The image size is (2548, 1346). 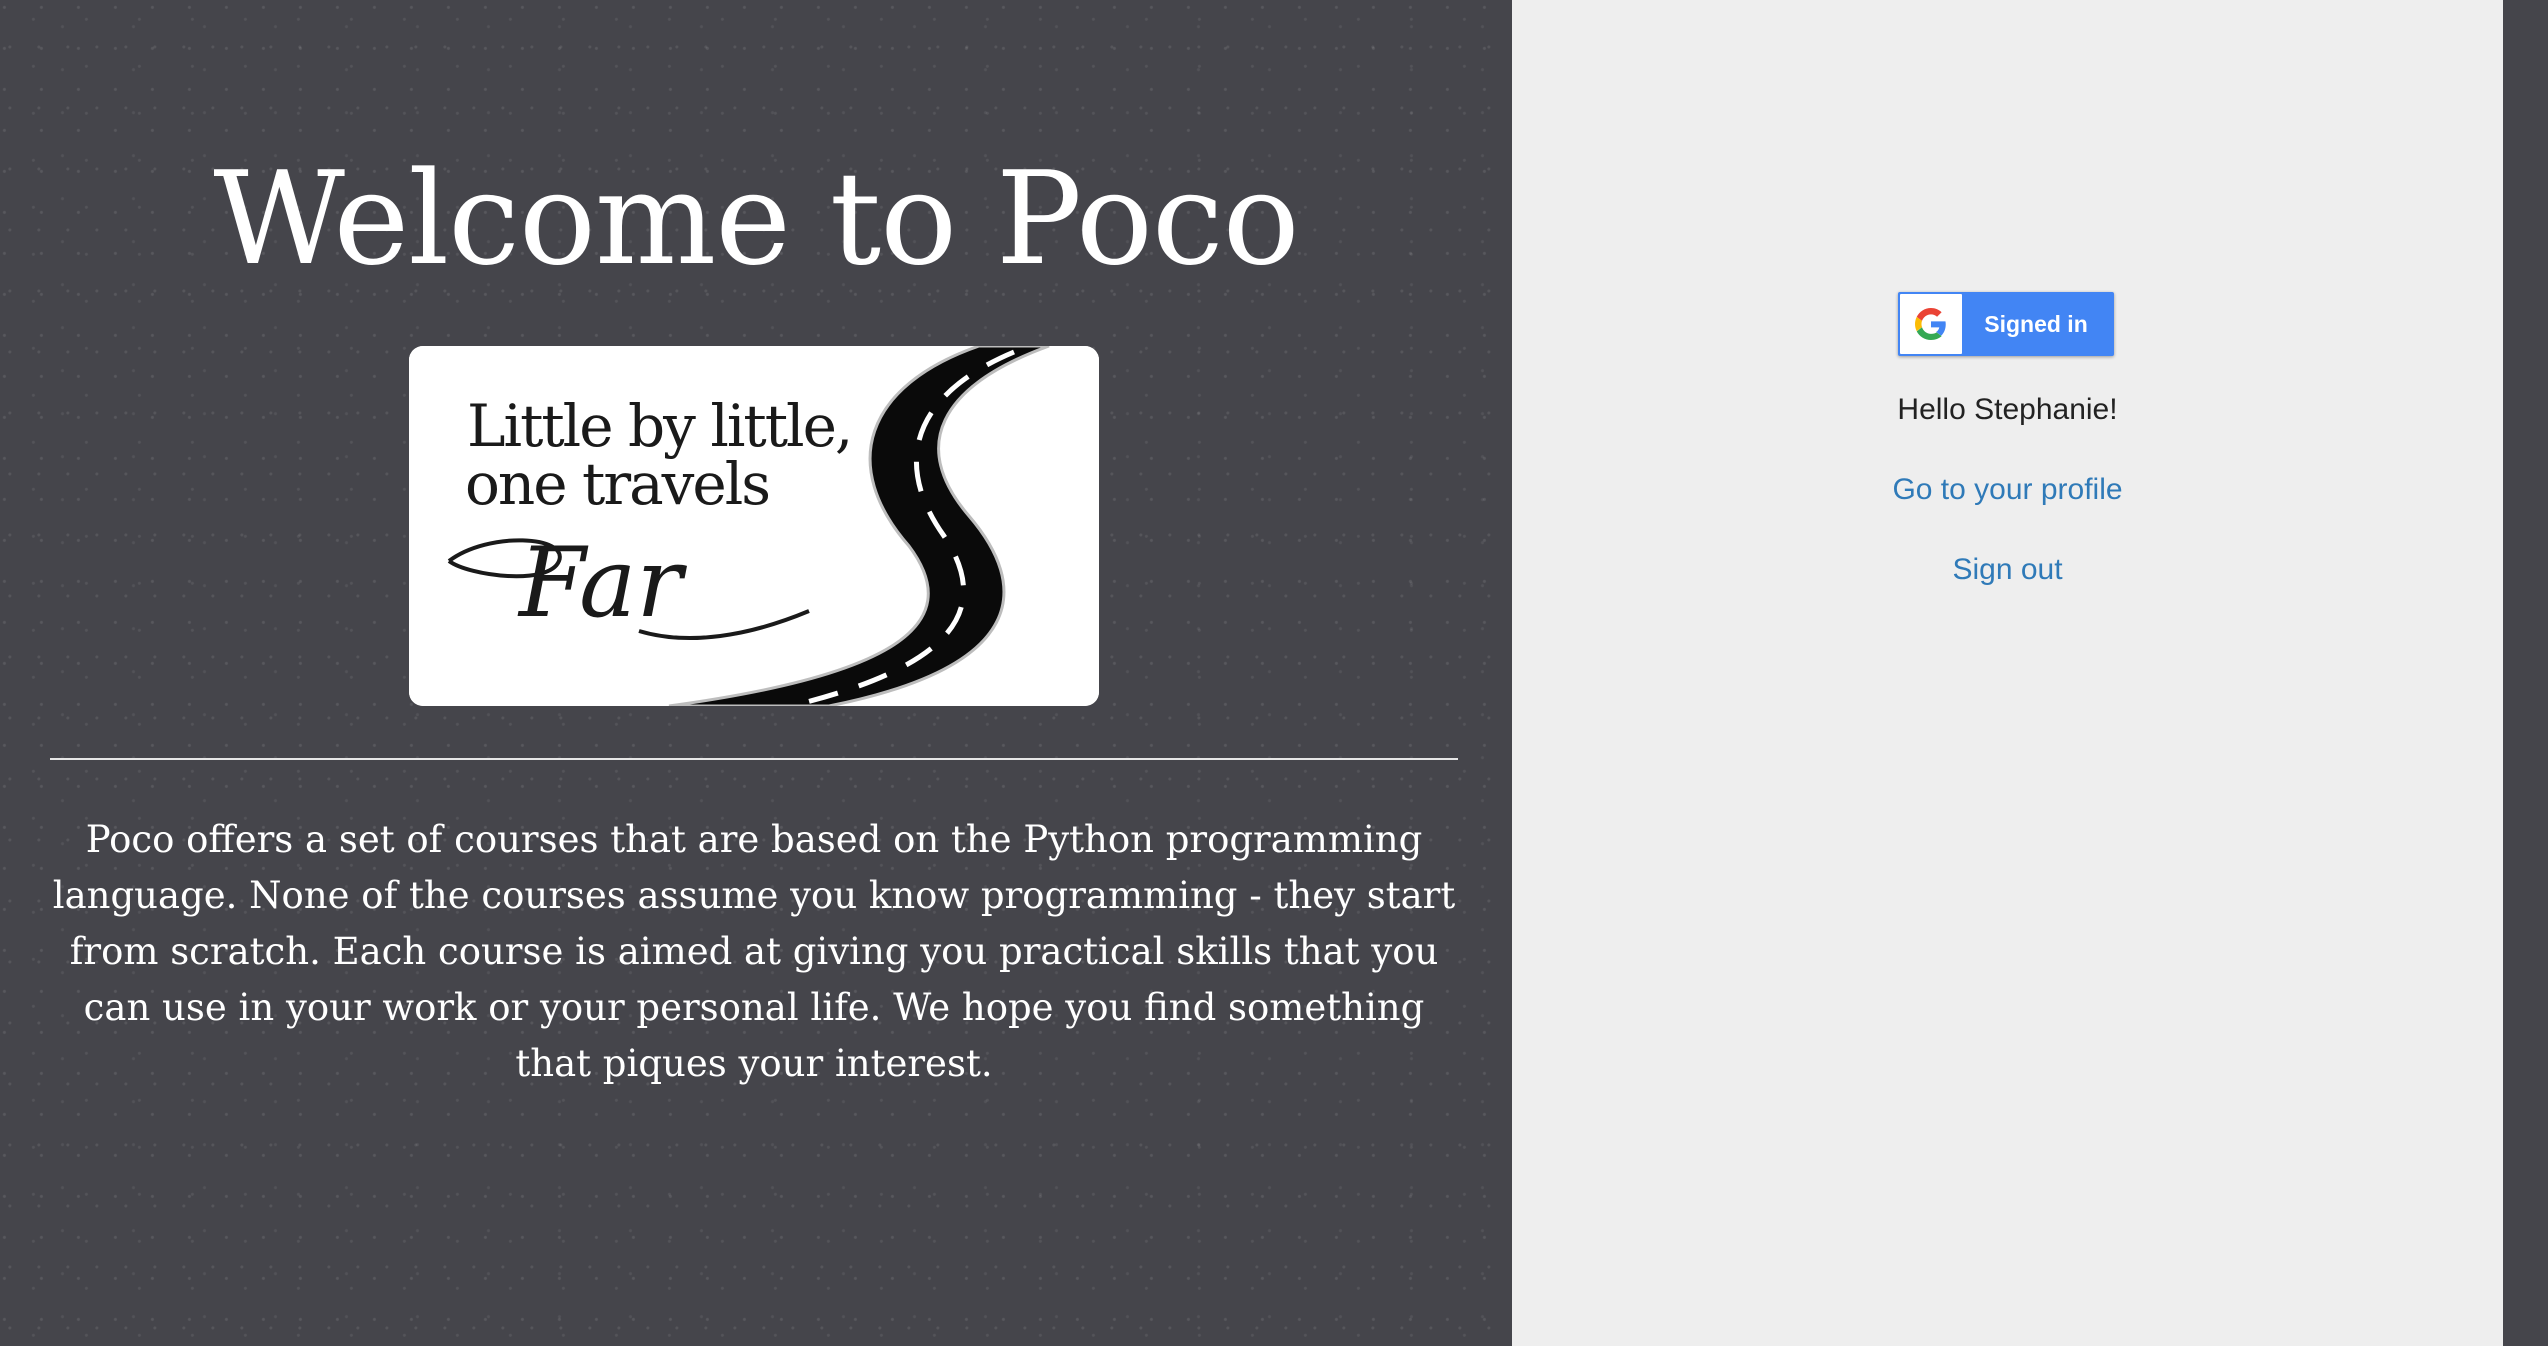 What do you see at coordinates (617, 484) in the screenshot?
I see `motto-line-2: one travels` at bounding box center [617, 484].